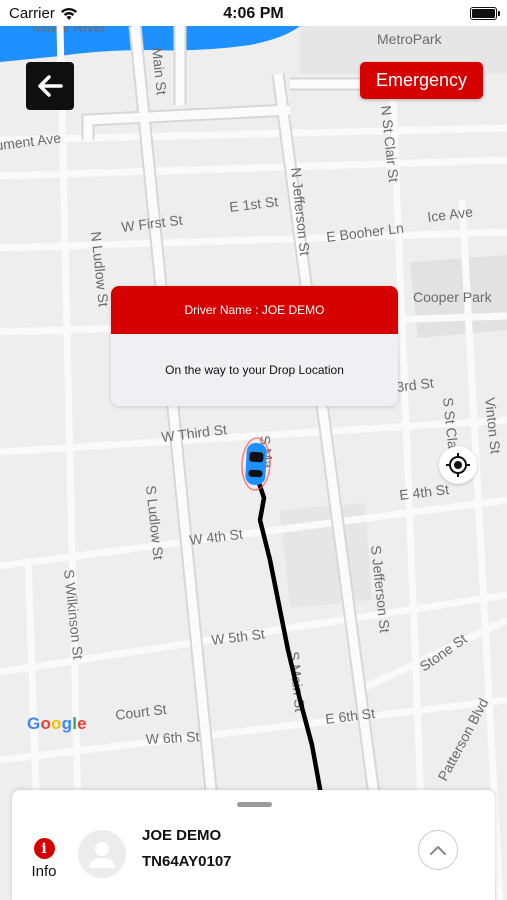 This screenshot has height=900, width=507. What do you see at coordinates (254, 310) in the screenshot?
I see `driver-popup-title: Driver Name : JOE DEMO` at bounding box center [254, 310].